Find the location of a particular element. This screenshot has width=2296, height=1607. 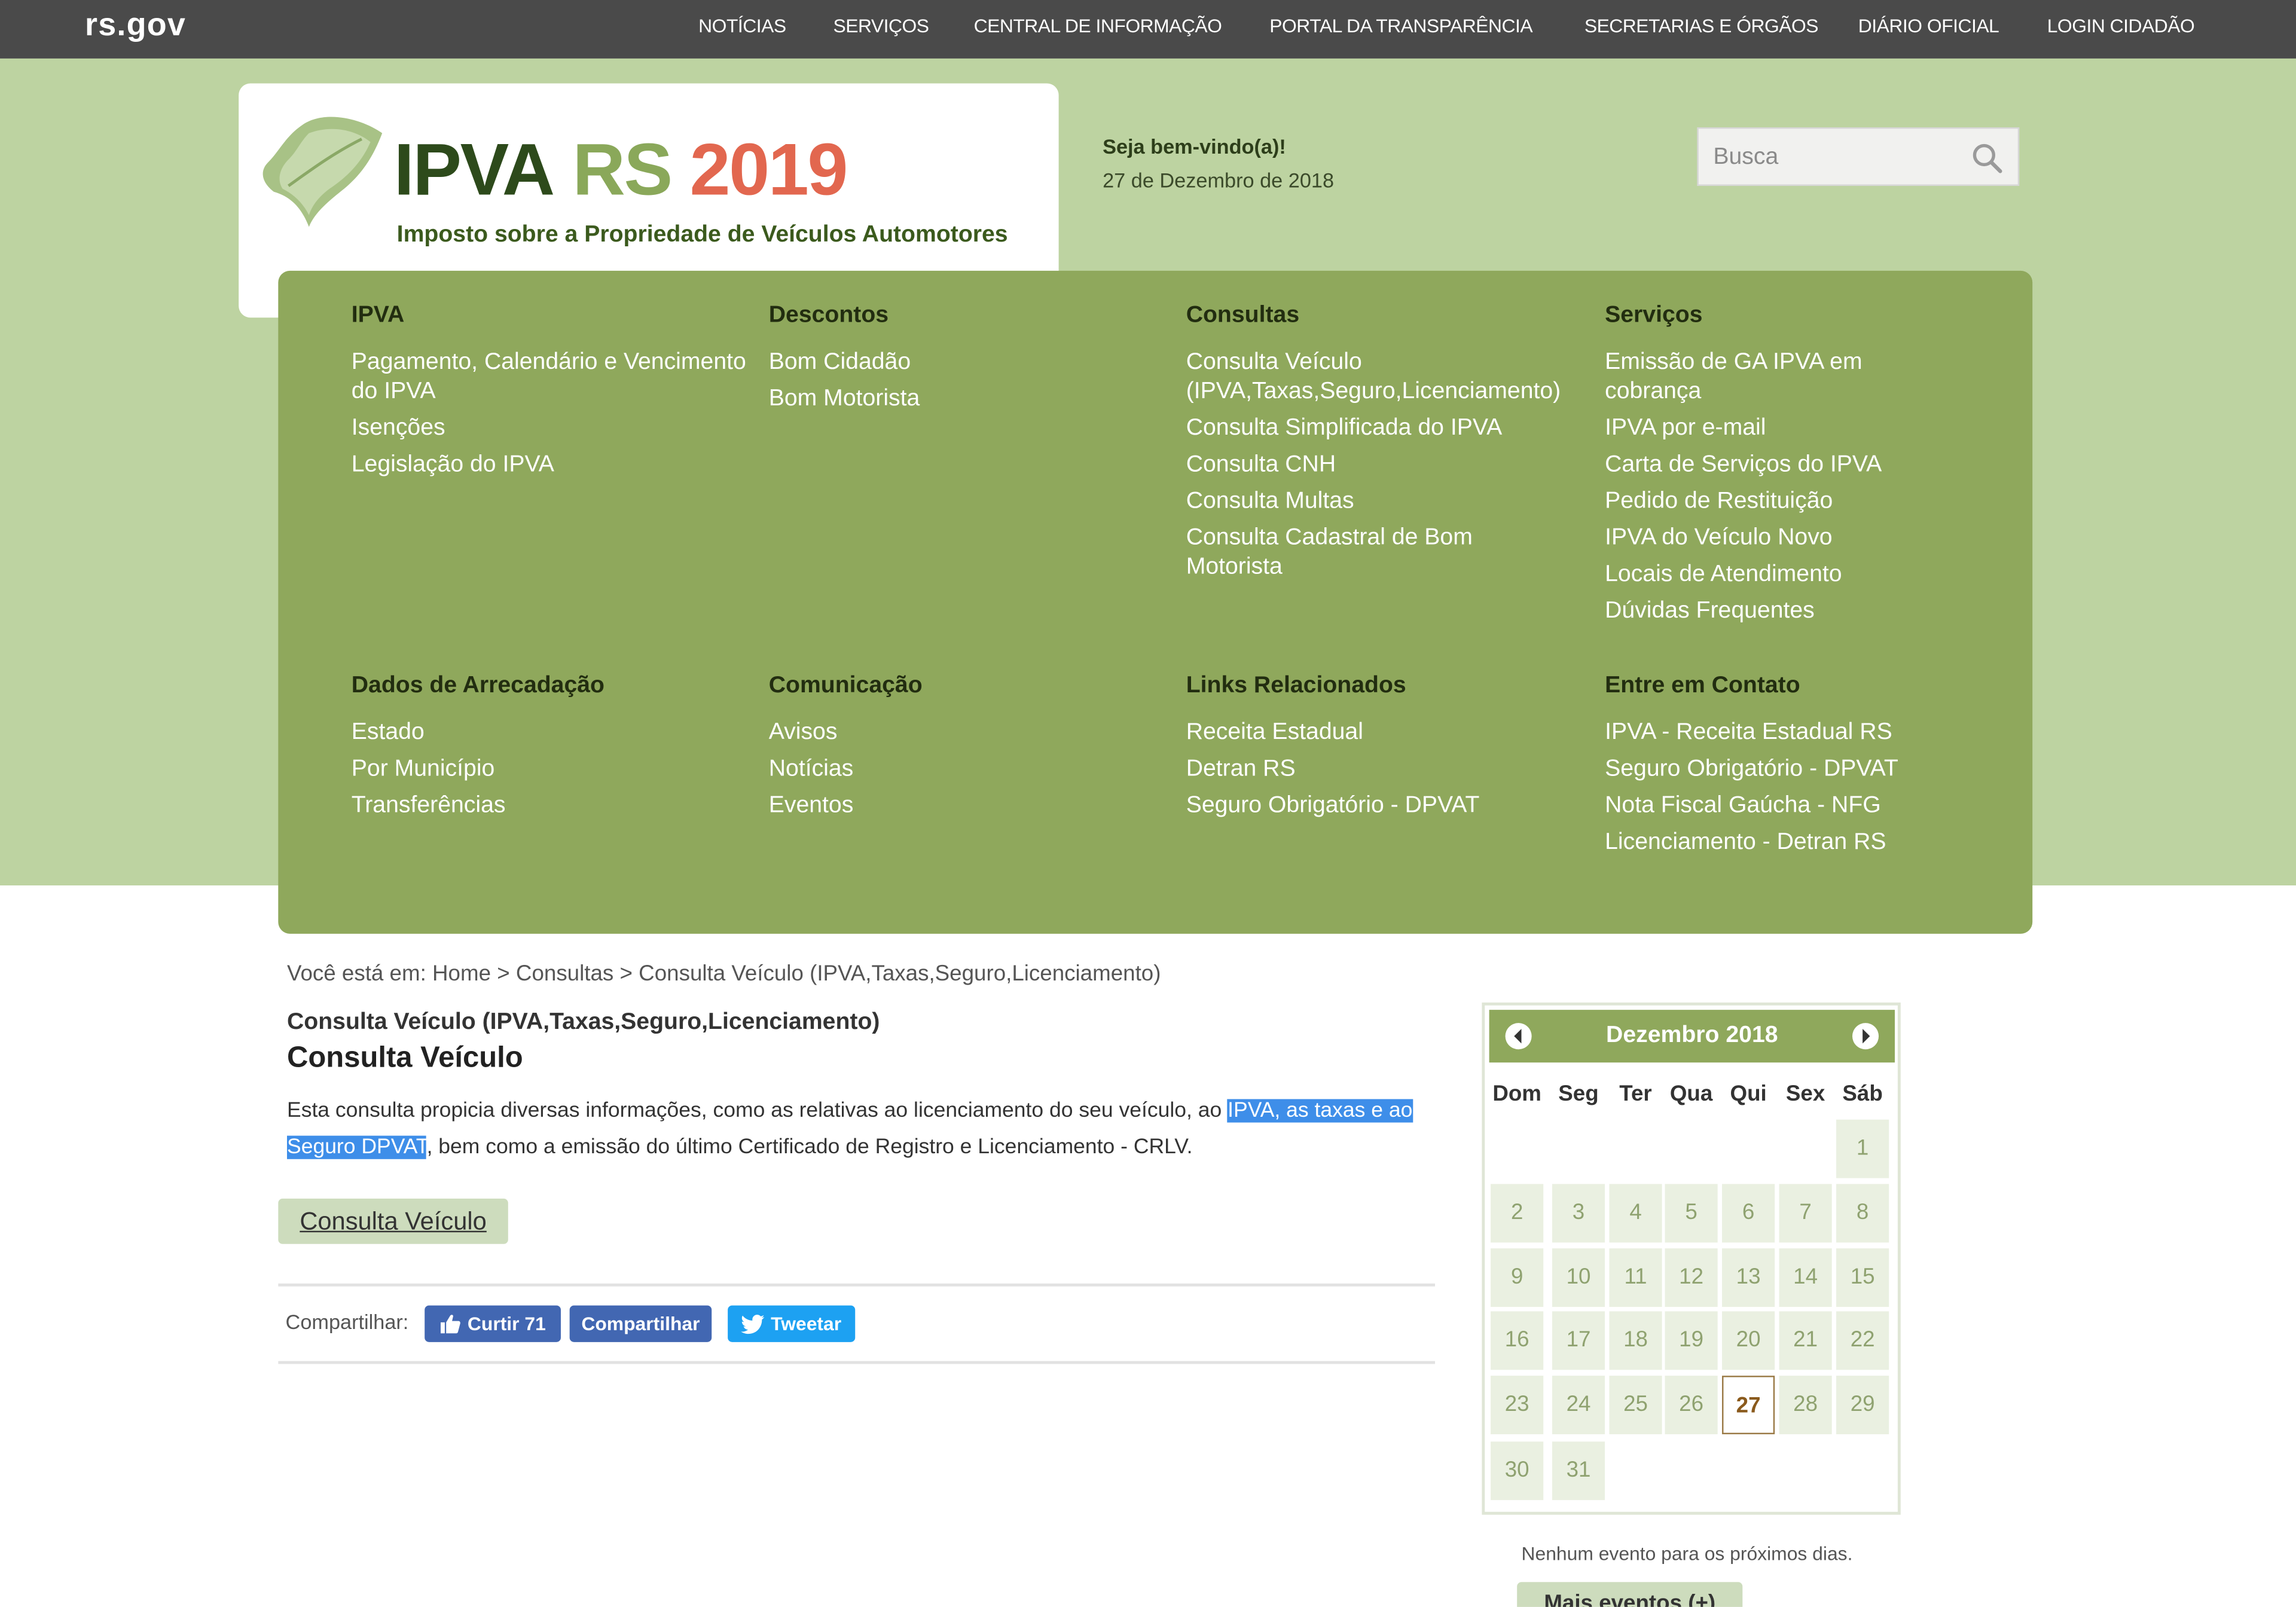

breadcrumb-consultas: Consultas is located at coordinates (564, 973).